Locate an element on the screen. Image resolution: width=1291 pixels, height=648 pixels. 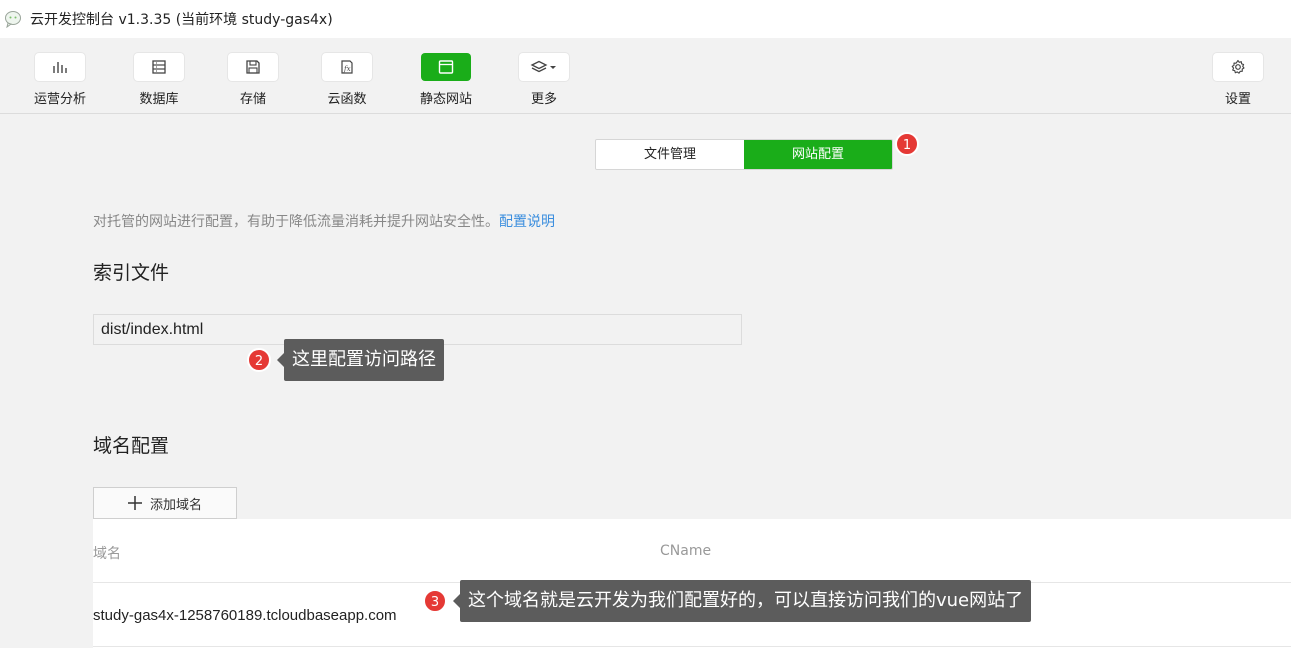
main-toolbar: 运营分析 数据库 存储 fx 云函数 静态网站 更多 设置 is located at coordinates (645, 76).